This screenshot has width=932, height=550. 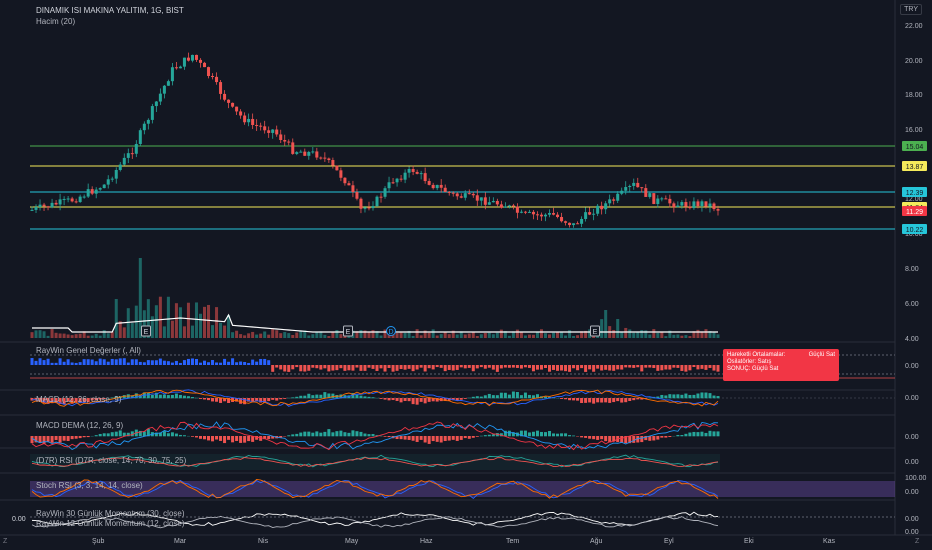 I want to click on indicator-label-macd: MACD (12, 26, close, 9), so click(x=78, y=399).